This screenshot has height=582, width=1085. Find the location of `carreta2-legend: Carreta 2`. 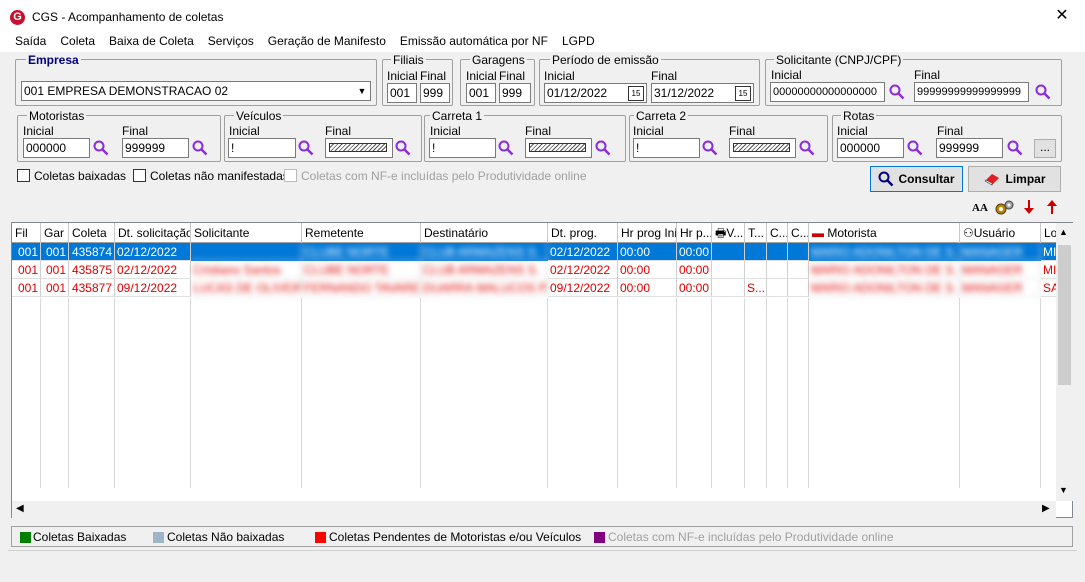

carreta2-legend: Carreta 2 is located at coordinates (661, 116).